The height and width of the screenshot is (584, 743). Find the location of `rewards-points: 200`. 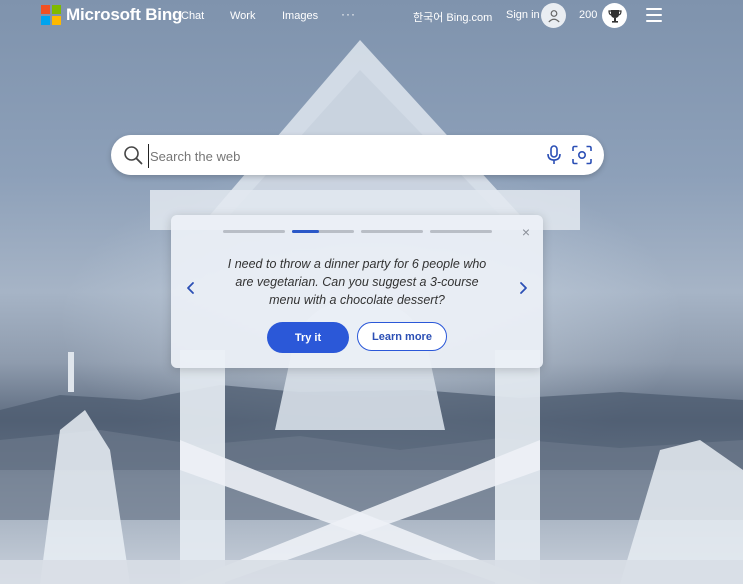

rewards-points: 200 is located at coordinates (588, 15).